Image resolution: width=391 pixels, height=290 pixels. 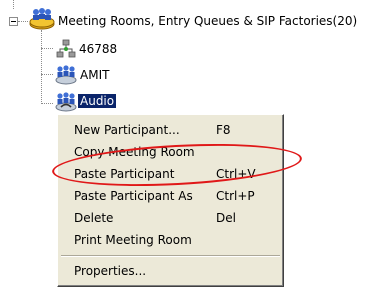 I want to click on menu-item-shortcut: Ctrl+V, so click(x=236, y=174).